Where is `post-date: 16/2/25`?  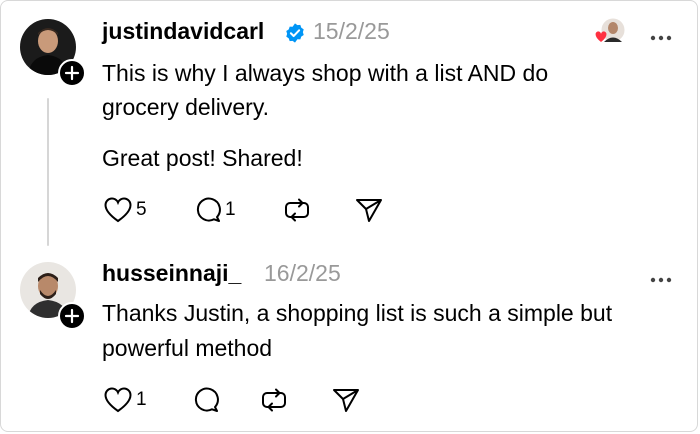 post-date: 16/2/25 is located at coordinates (302, 273).